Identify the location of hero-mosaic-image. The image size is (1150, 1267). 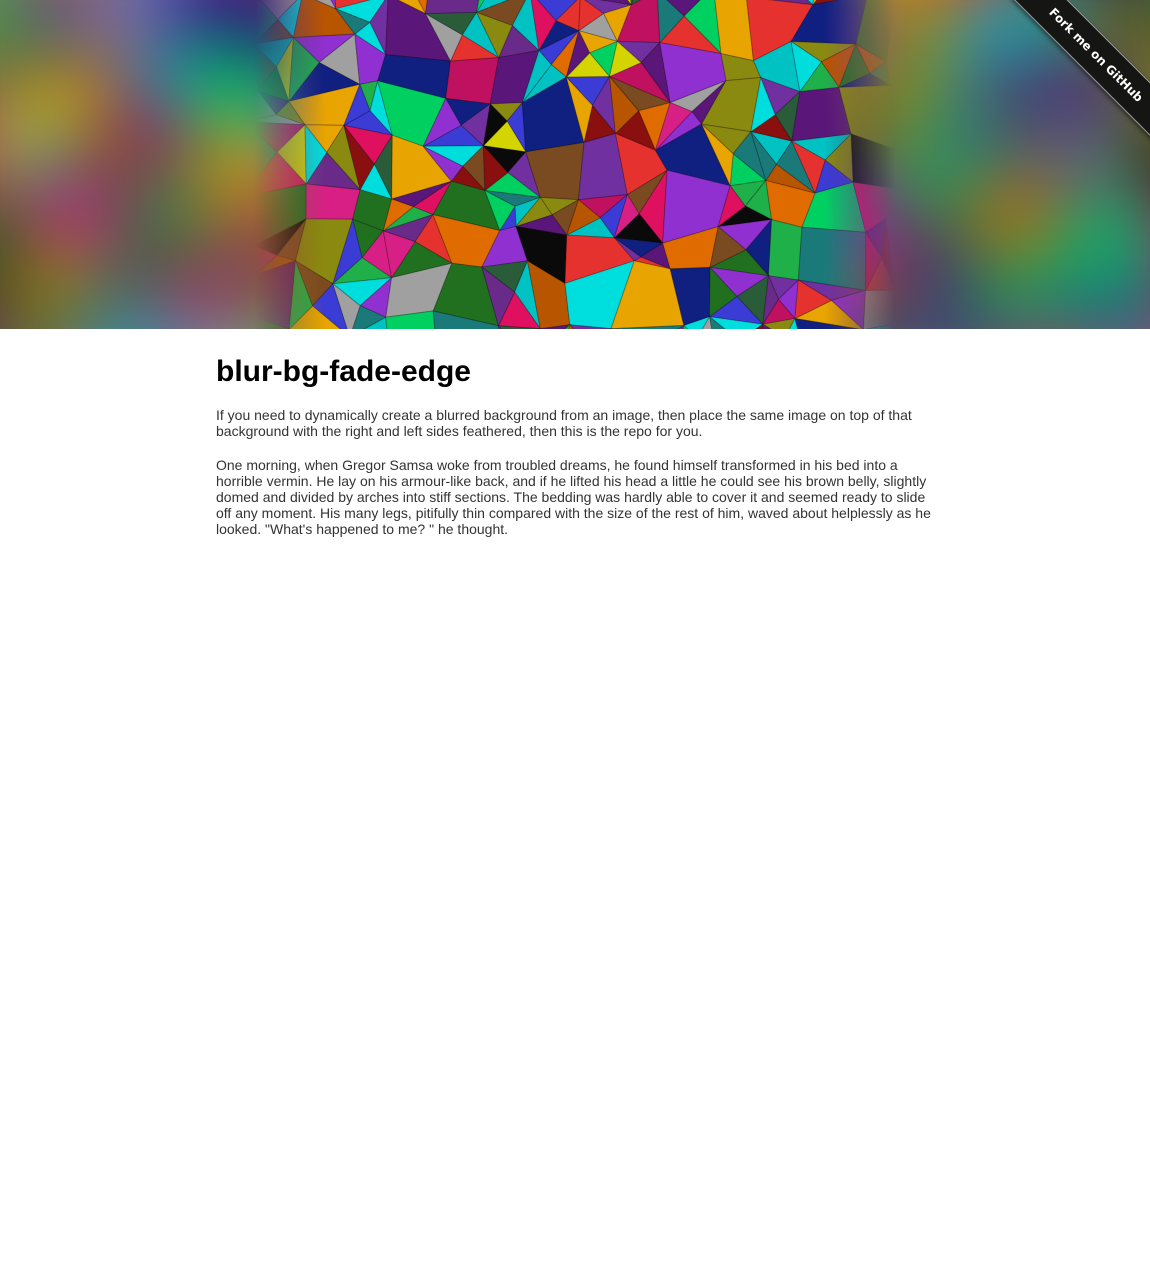
(575, 164).